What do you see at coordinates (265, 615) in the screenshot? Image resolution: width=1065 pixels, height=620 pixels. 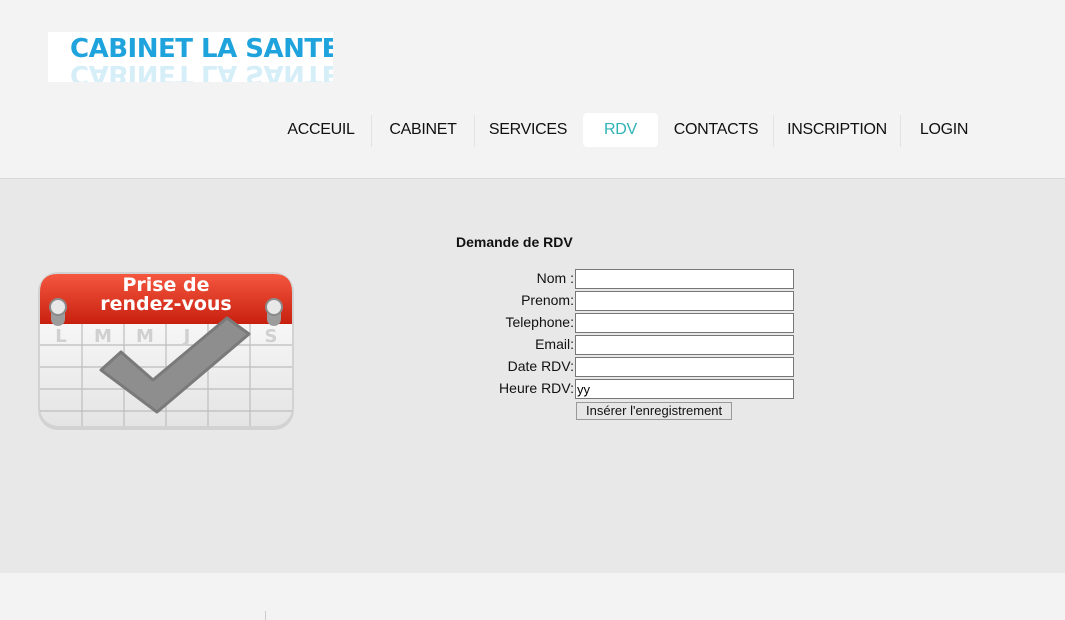 I see `footer-divider` at bounding box center [265, 615].